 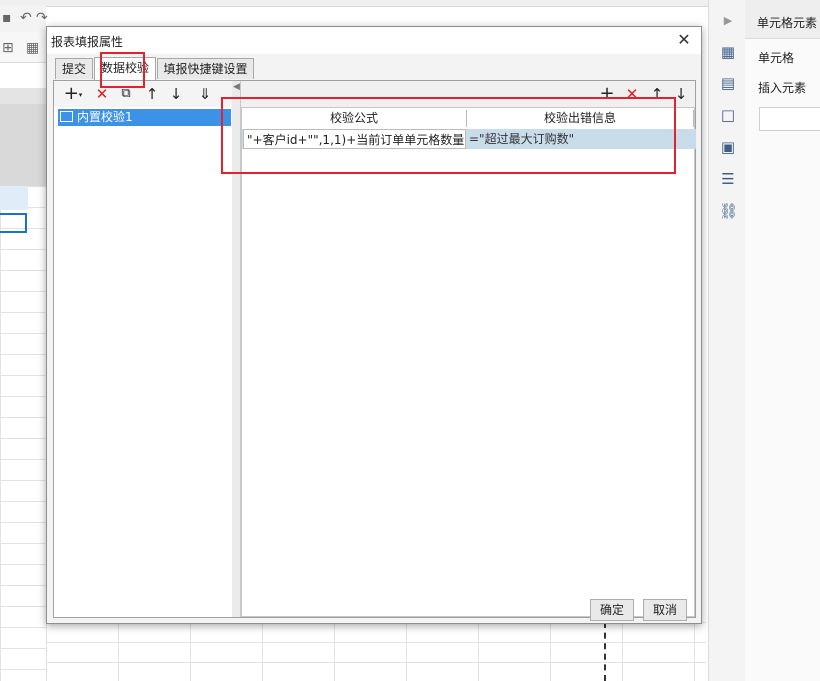 What do you see at coordinates (205, 94) in the screenshot?
I see `move-bottom-icon: ⇓` at bounding box center [205, 94].